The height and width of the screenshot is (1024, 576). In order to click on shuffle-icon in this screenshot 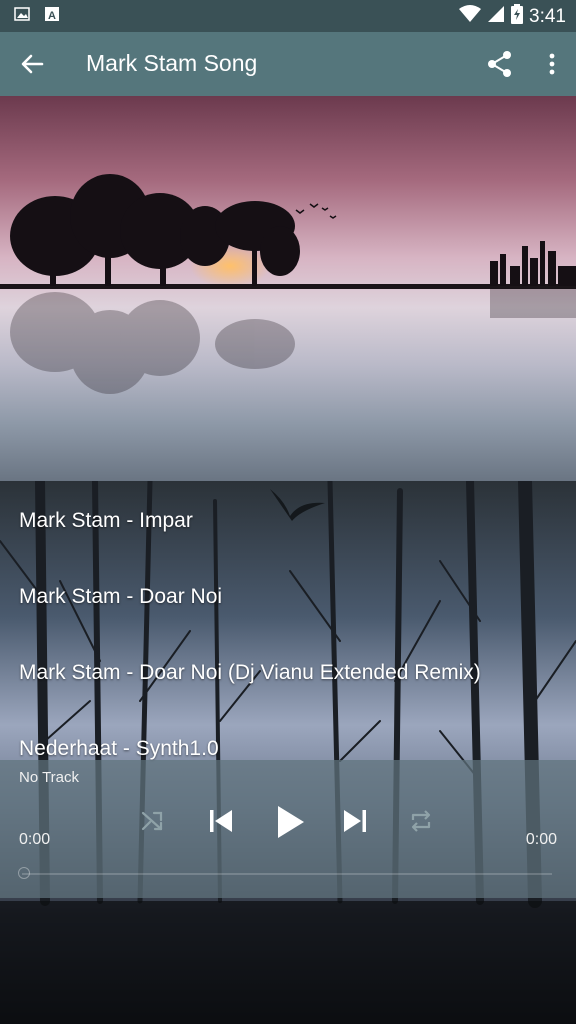, I will do `click(152, 821)`.